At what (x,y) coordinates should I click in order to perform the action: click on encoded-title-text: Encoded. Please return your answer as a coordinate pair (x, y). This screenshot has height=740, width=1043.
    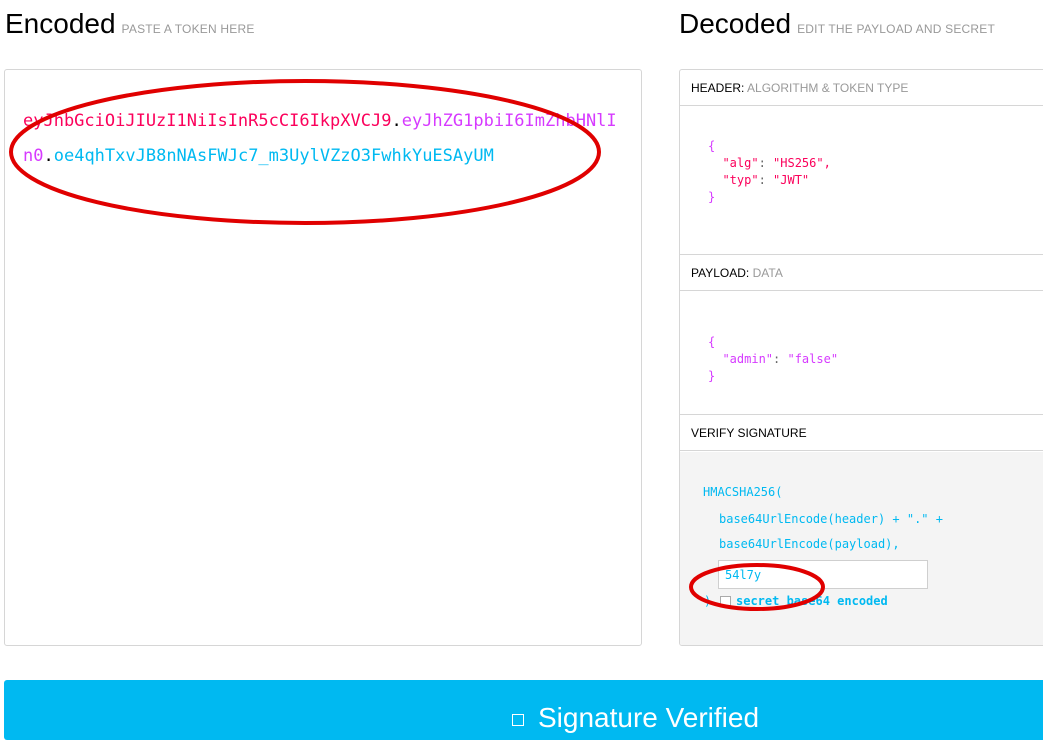
    Looking at the image, I should click on (60, 23).